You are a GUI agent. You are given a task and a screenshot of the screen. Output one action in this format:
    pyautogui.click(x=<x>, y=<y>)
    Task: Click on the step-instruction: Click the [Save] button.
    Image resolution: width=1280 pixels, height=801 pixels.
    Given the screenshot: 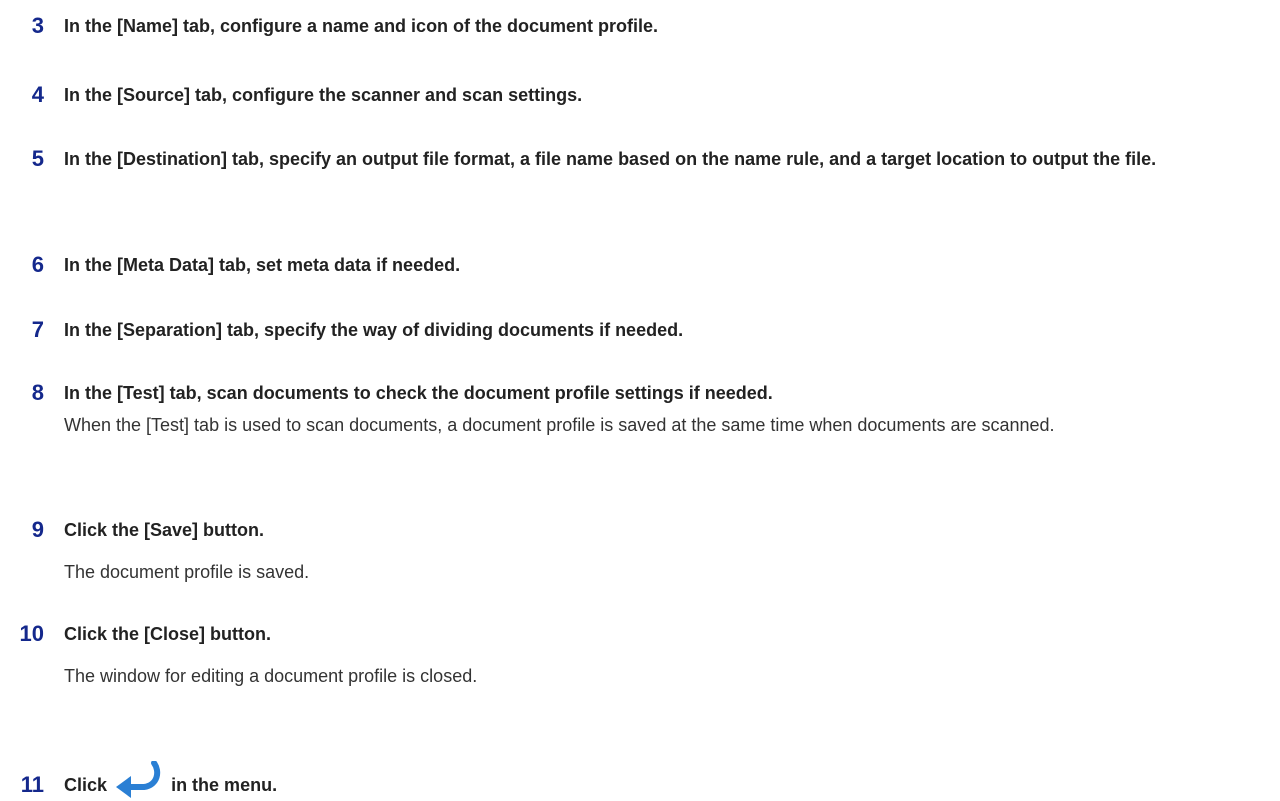 What is the action you would take?
    pyautogui.click(x=164, y=530)
    